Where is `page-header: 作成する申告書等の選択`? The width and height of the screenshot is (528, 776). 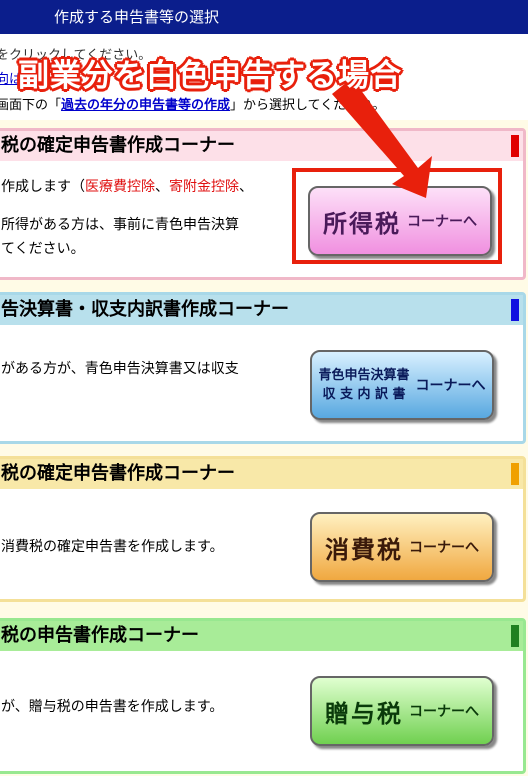 page-header: 作成する申告書等の選択 is located at coordinates (264, 17).